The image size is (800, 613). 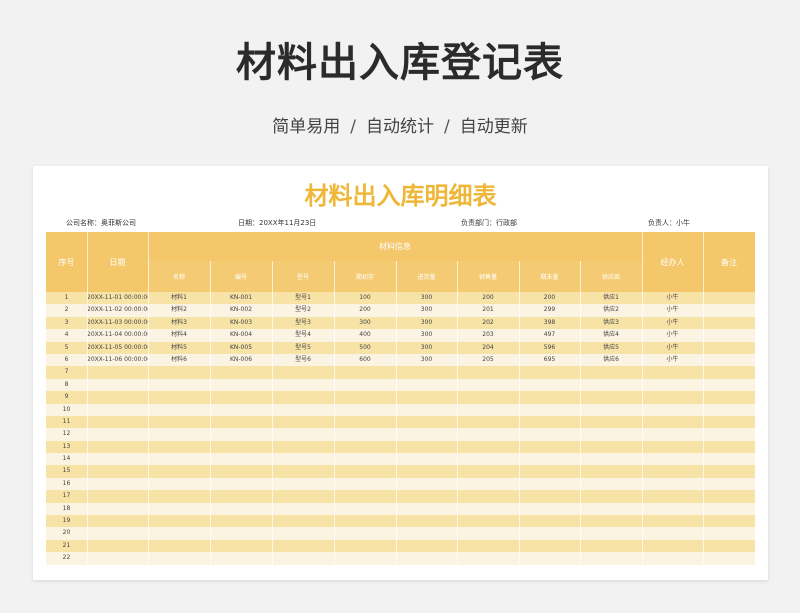 What do you see at coordinates (66, 421) in the screenshot?
I see `cell-seq: 11` at bounding box center [66, 421].